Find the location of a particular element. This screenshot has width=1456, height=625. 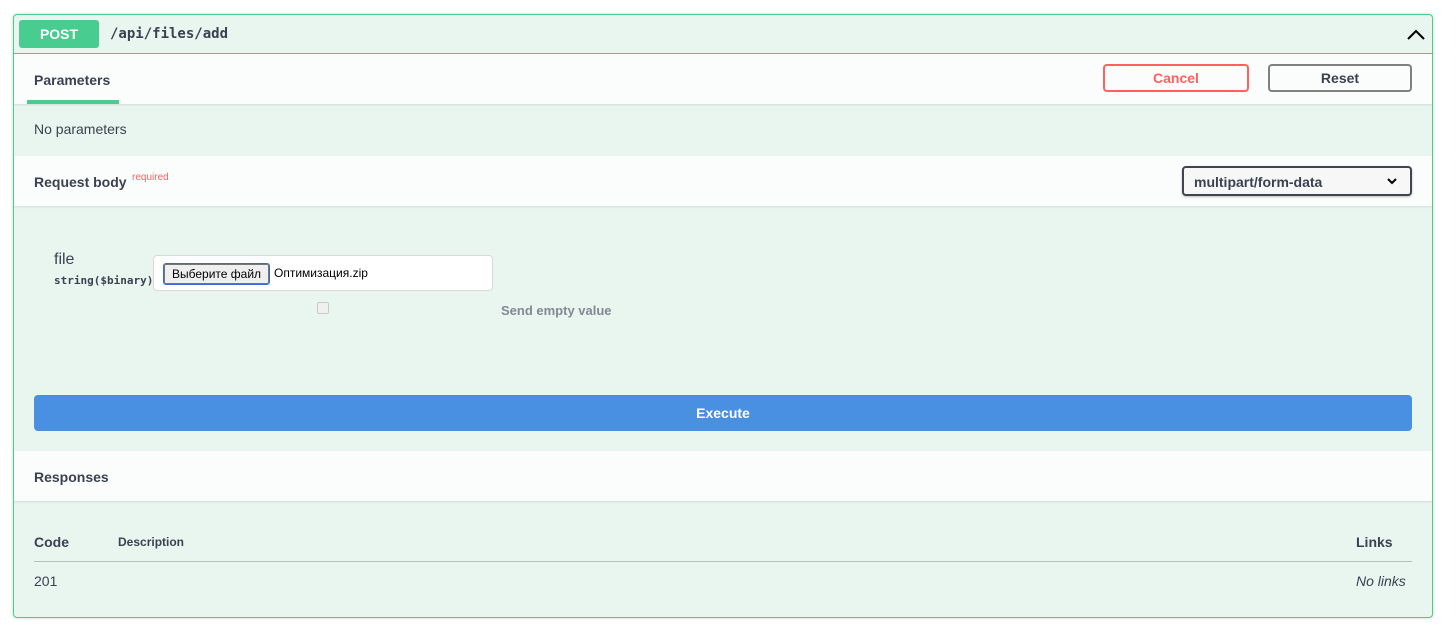

cancel-button: Cancel is located at coordinates (1176, 78).